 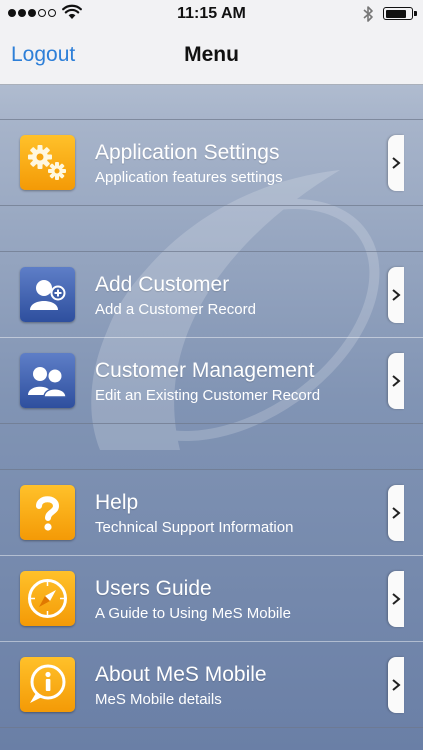 I want to click on page-title: Menu, so click(x=211, y=54).